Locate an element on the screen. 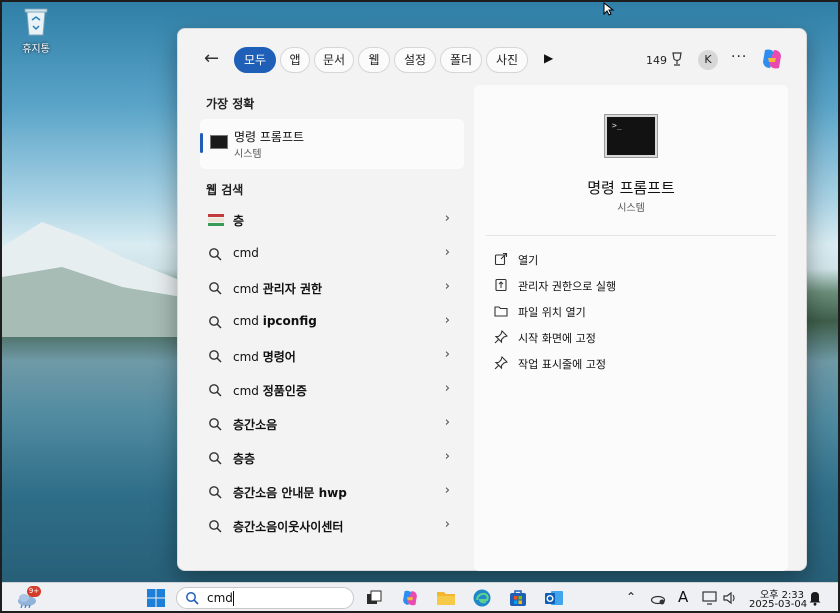 This screenshot has width=840, height=613. volume-icon is located at coordinates (730, 598).